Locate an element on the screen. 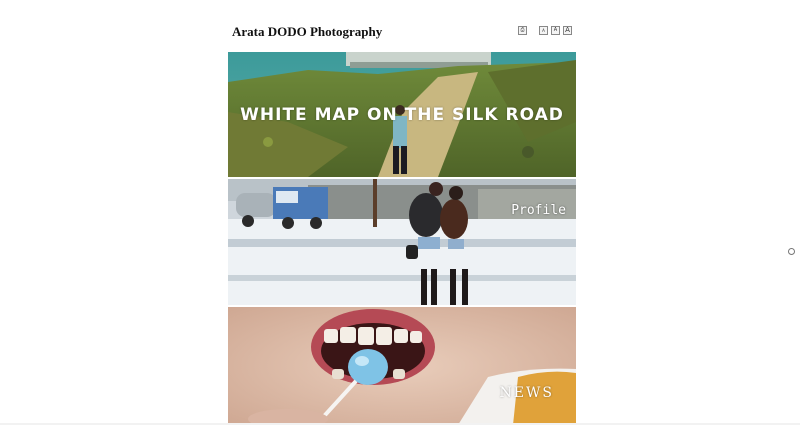 This screenshot has height=425, width=800. scroll-indicator is located at coordinates (791, 251).